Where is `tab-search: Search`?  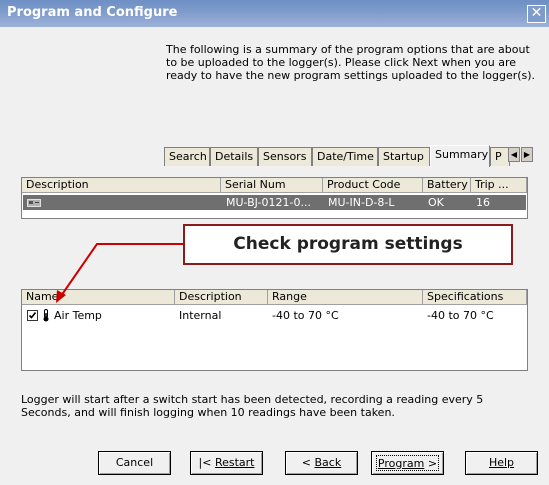 tab-search: Search is located at coordinates (187, 156).